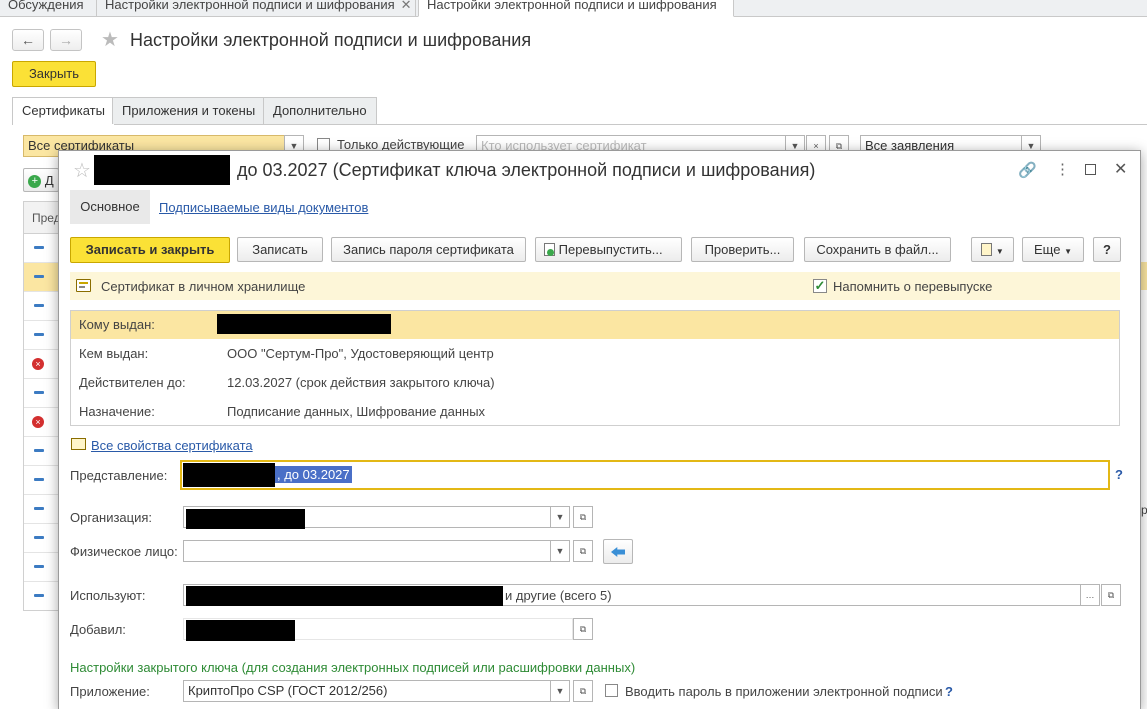 The image size is (1147, 709). I want to click on close-button: Закрыть, so click(54, 74).